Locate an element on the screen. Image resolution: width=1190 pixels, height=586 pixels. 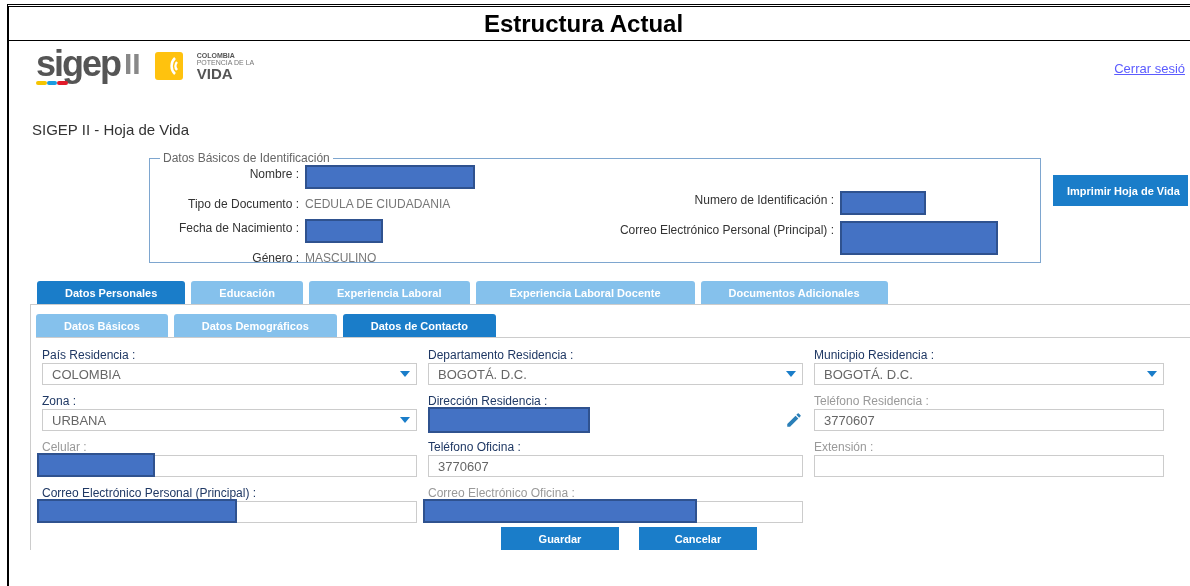
field-label: Numero de Identificación : is located at coordinates (764, 200).